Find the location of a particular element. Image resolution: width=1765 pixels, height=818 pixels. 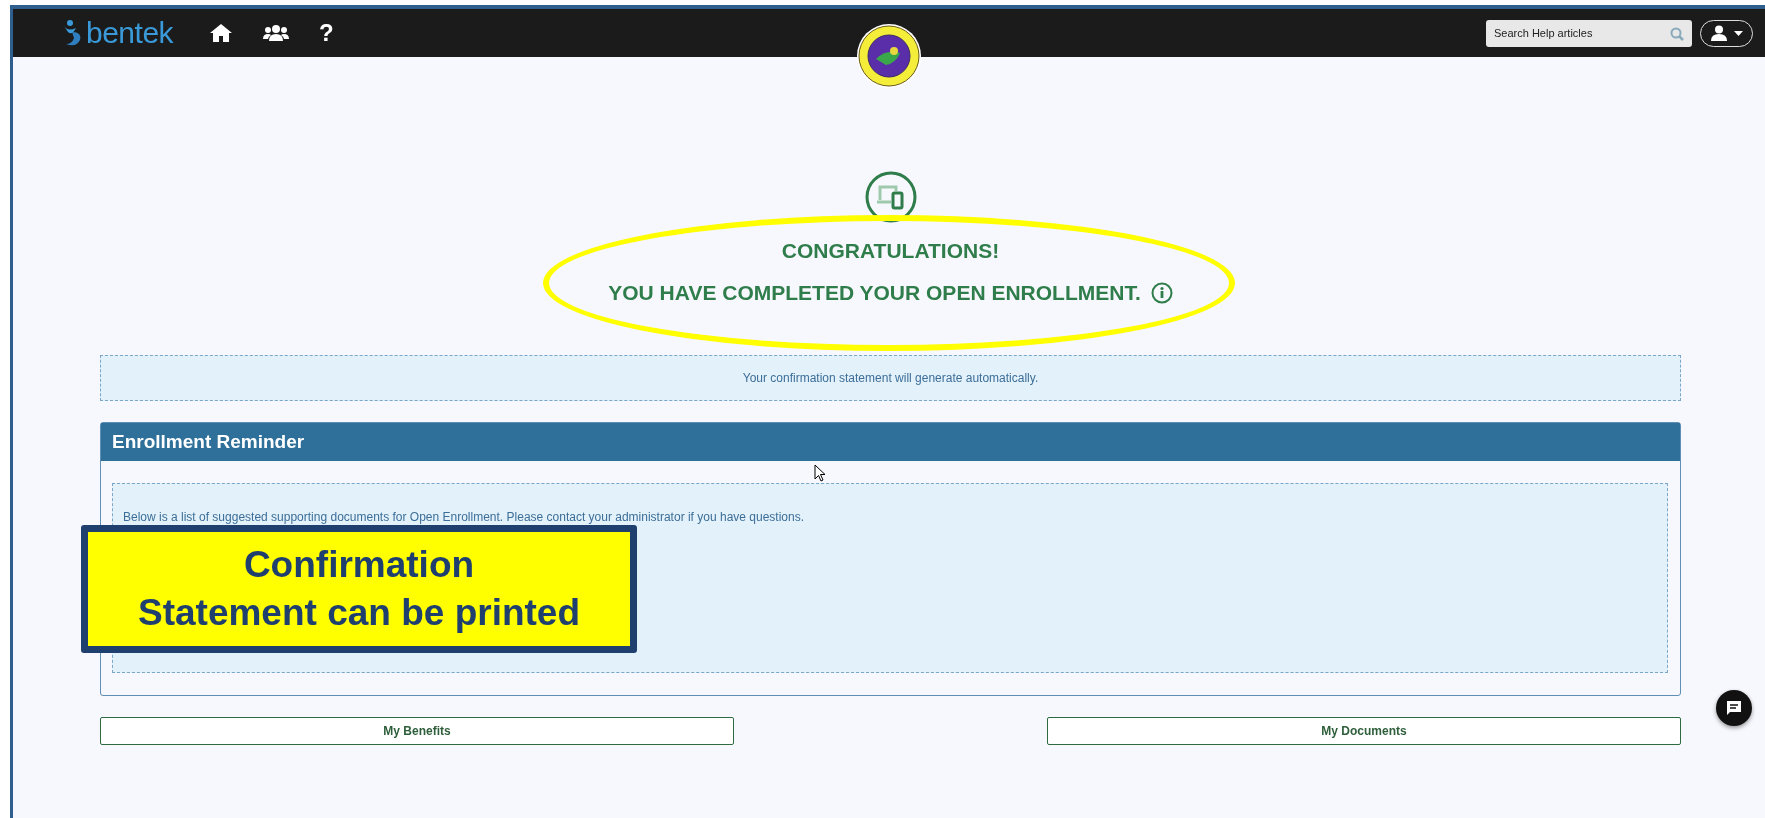

search-field: Search Help articles is located at coordinates (1589, 33).